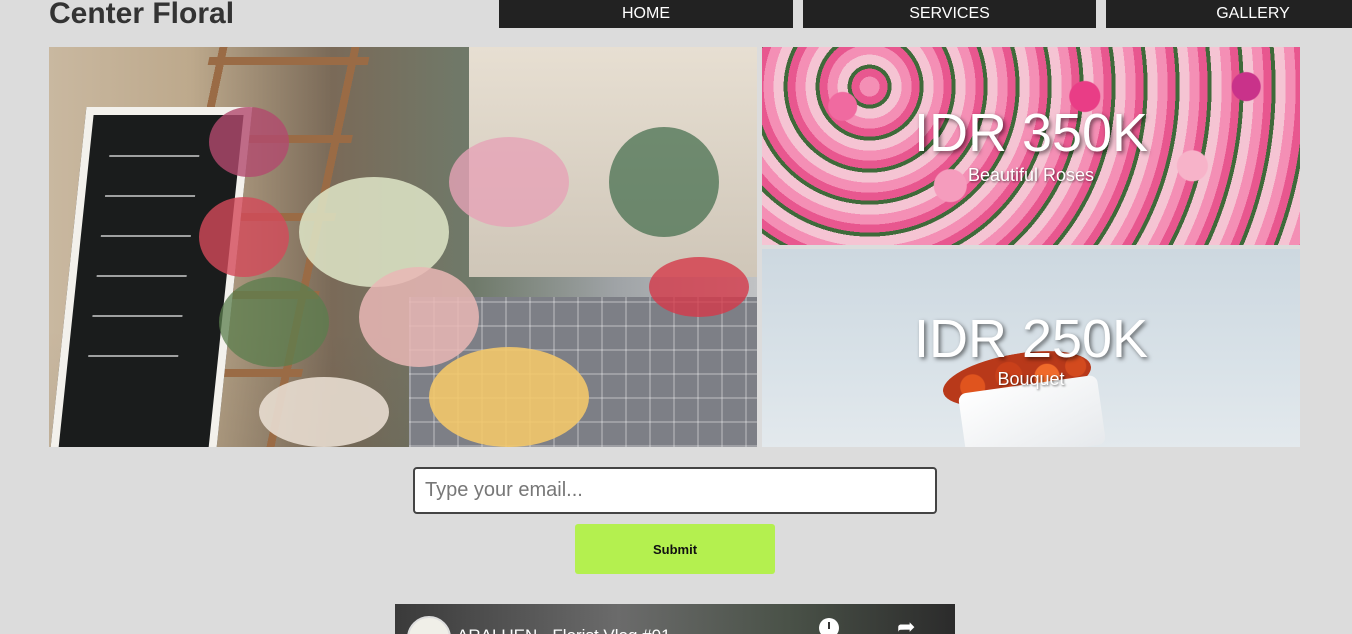  I want to click on share-icon: ➦, so click(906, 625).